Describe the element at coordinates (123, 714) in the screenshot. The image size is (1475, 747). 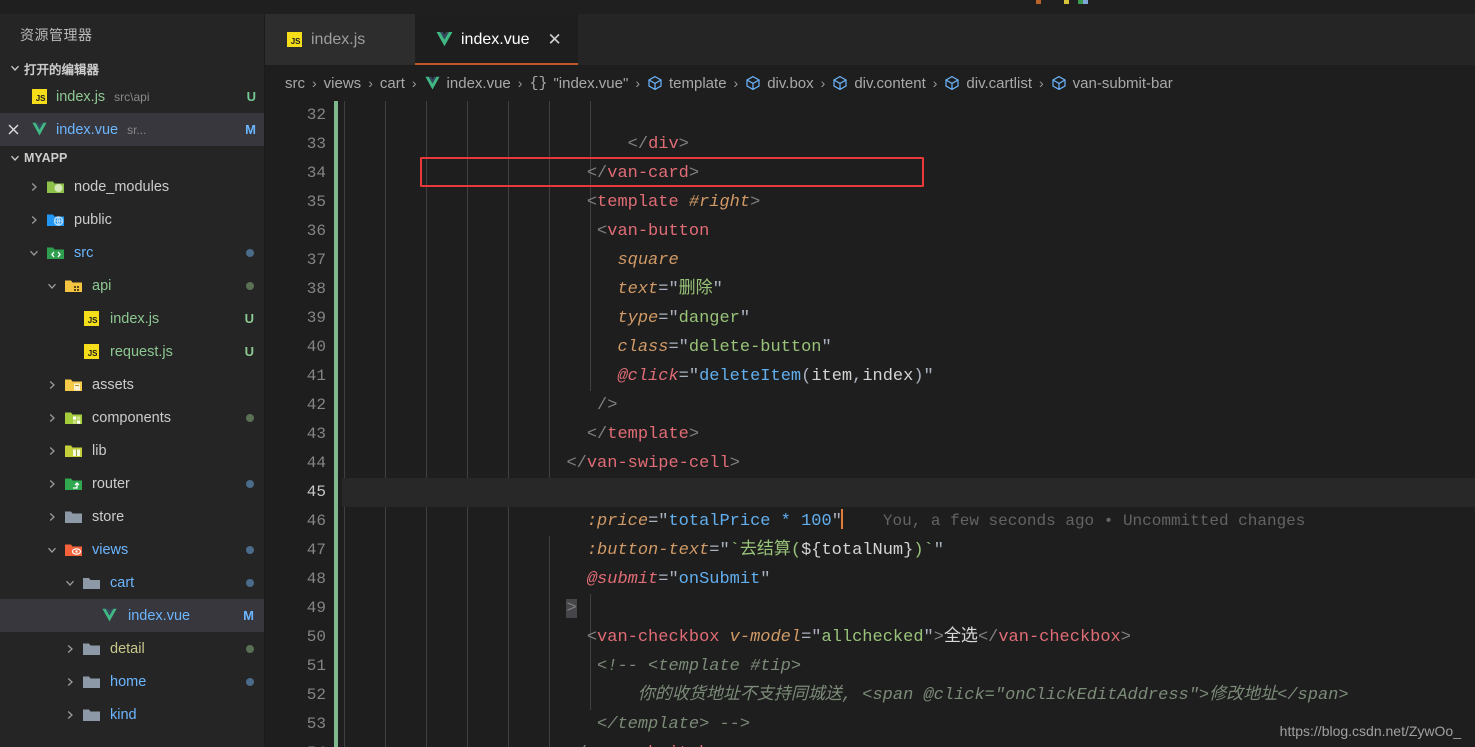
I see `tree-item-label: kind` at that location.